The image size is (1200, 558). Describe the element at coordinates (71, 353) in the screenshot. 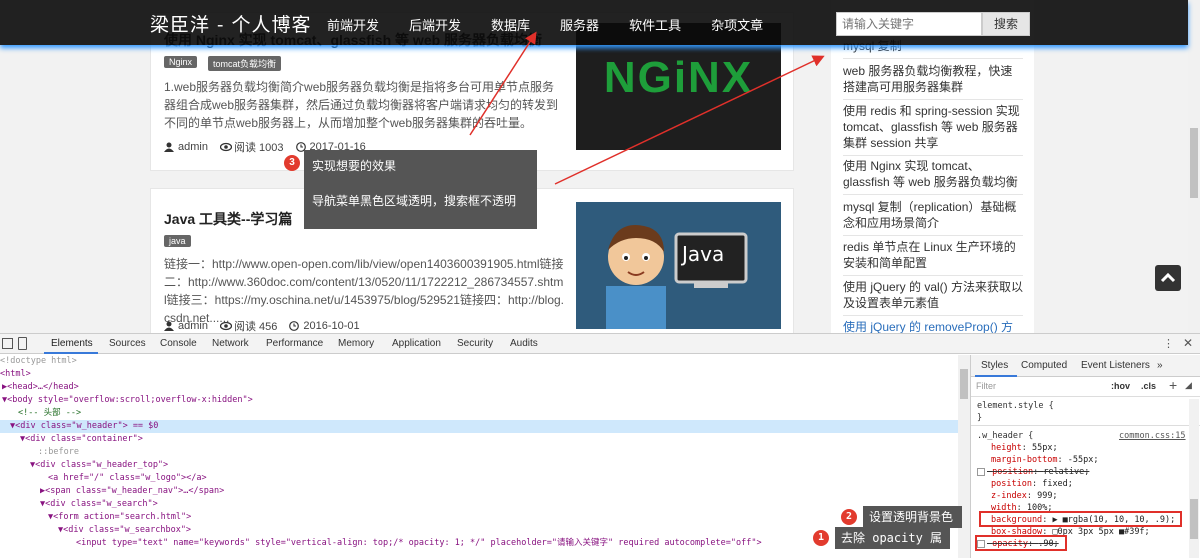

I see `active-tab-indicator` at that location.